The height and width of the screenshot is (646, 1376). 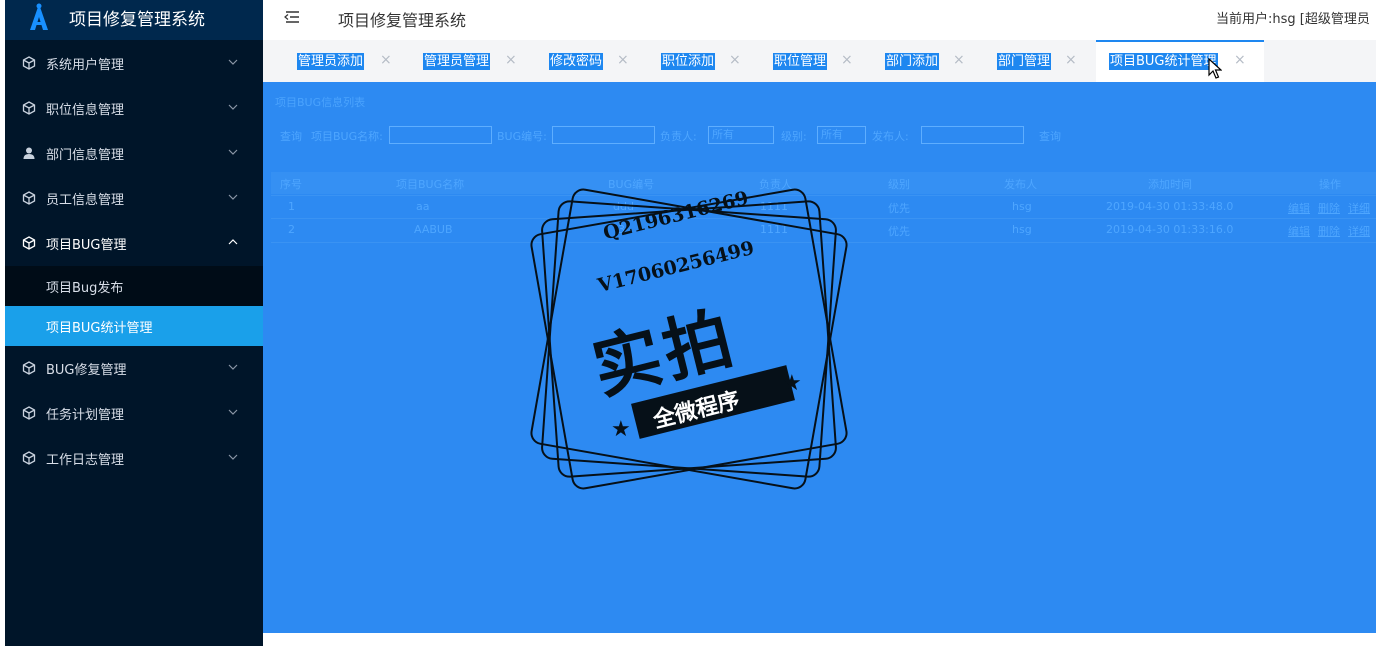 I want to click on logo-icon, so click(x=39, y=17).